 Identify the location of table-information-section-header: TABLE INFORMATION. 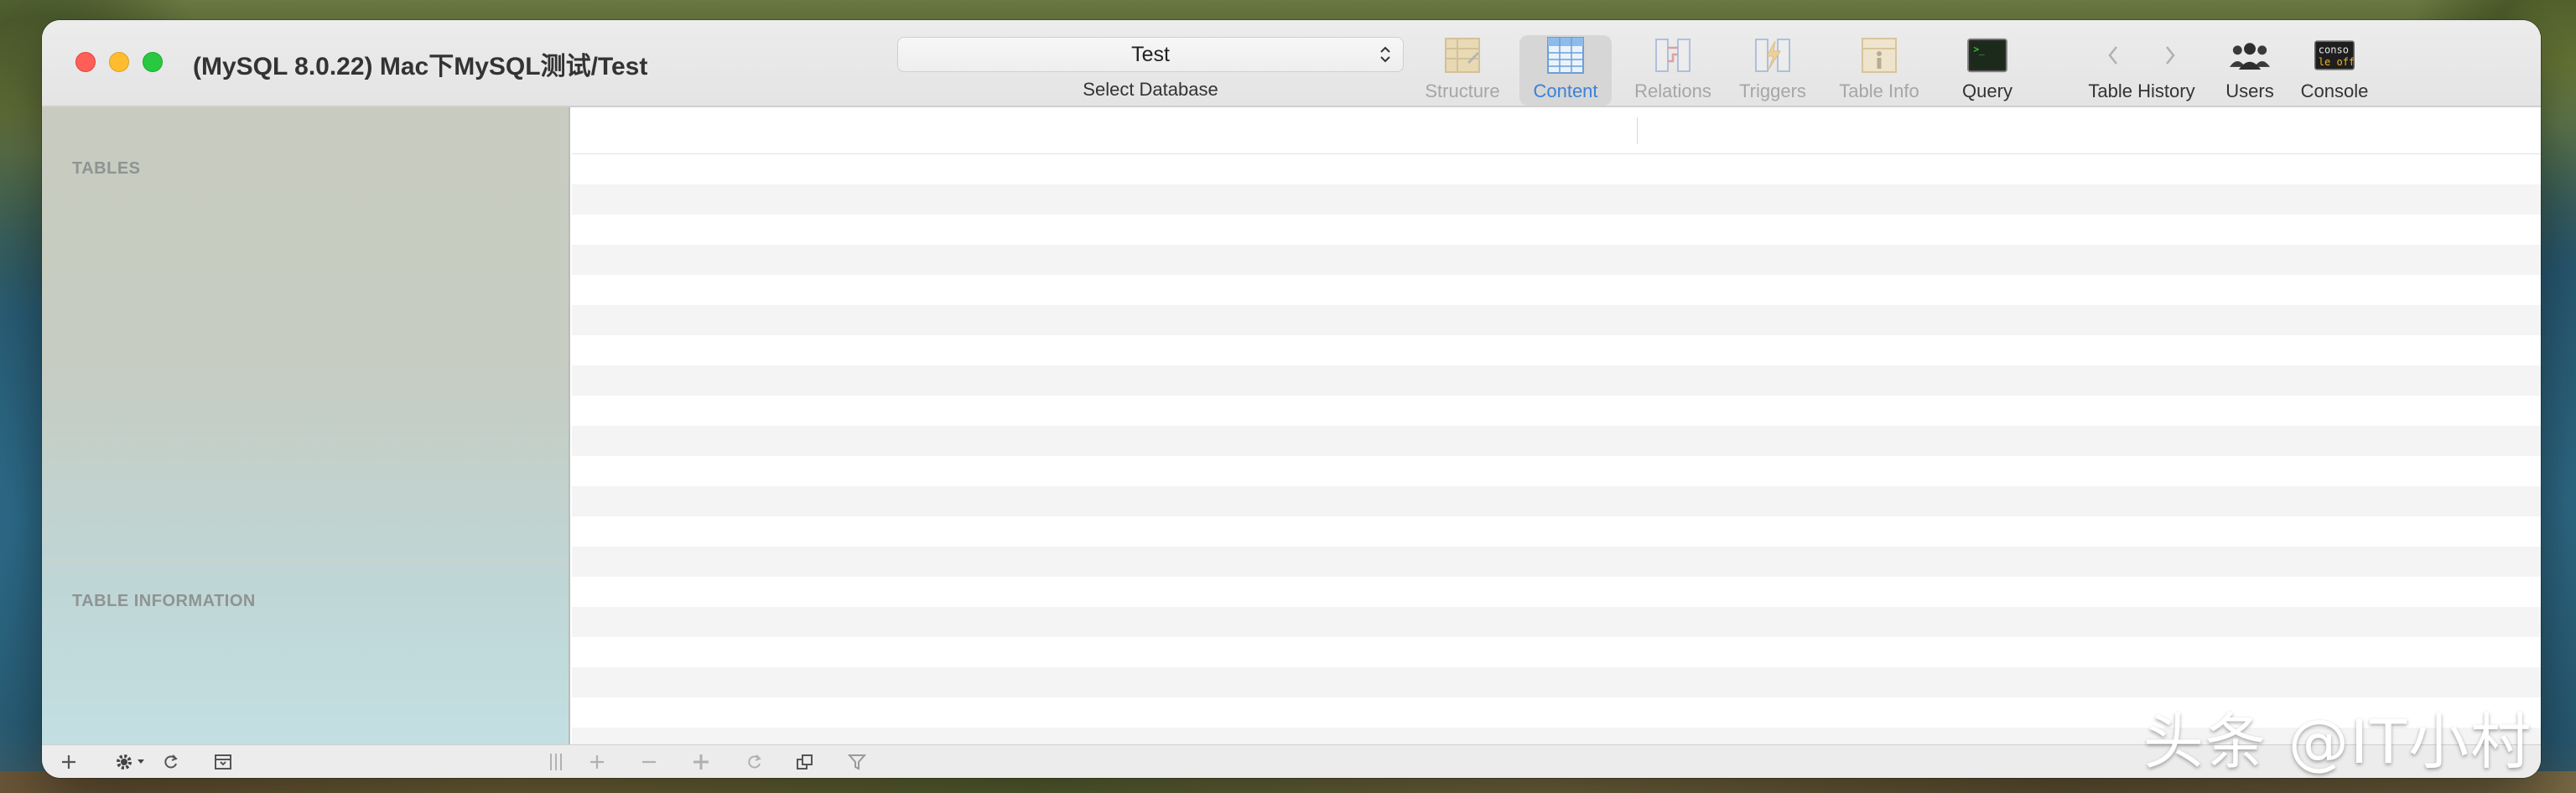
(164, 601).